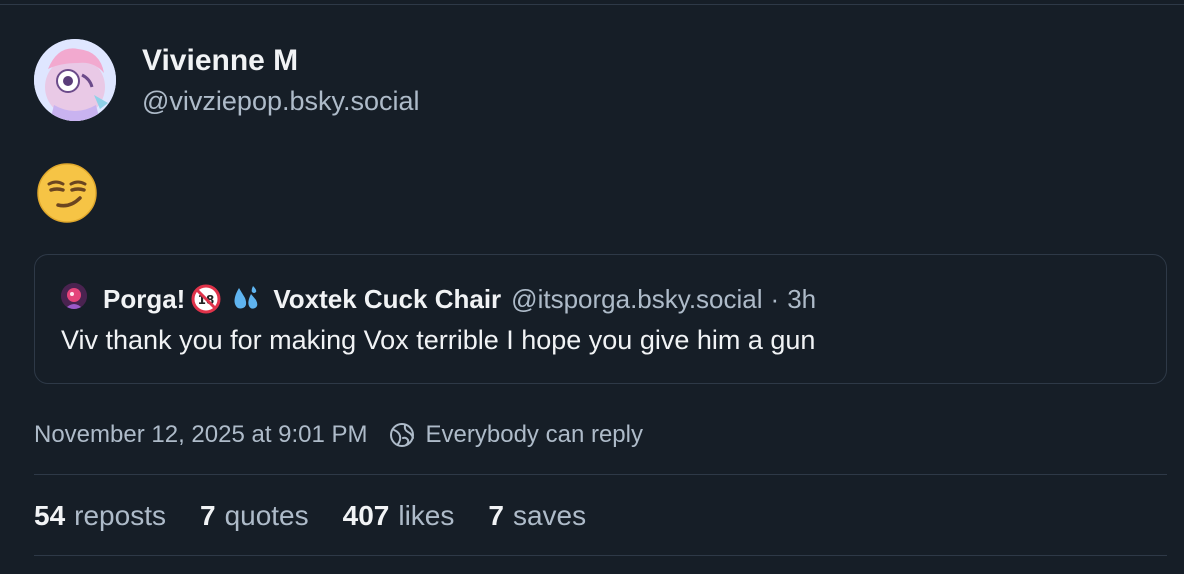 This screenshot has width=1184, height=574. Describe the element at coordinates (636, 299) in the screenshot. I see `quoted-author-handle: @itsporga.bsky.social` at that location.